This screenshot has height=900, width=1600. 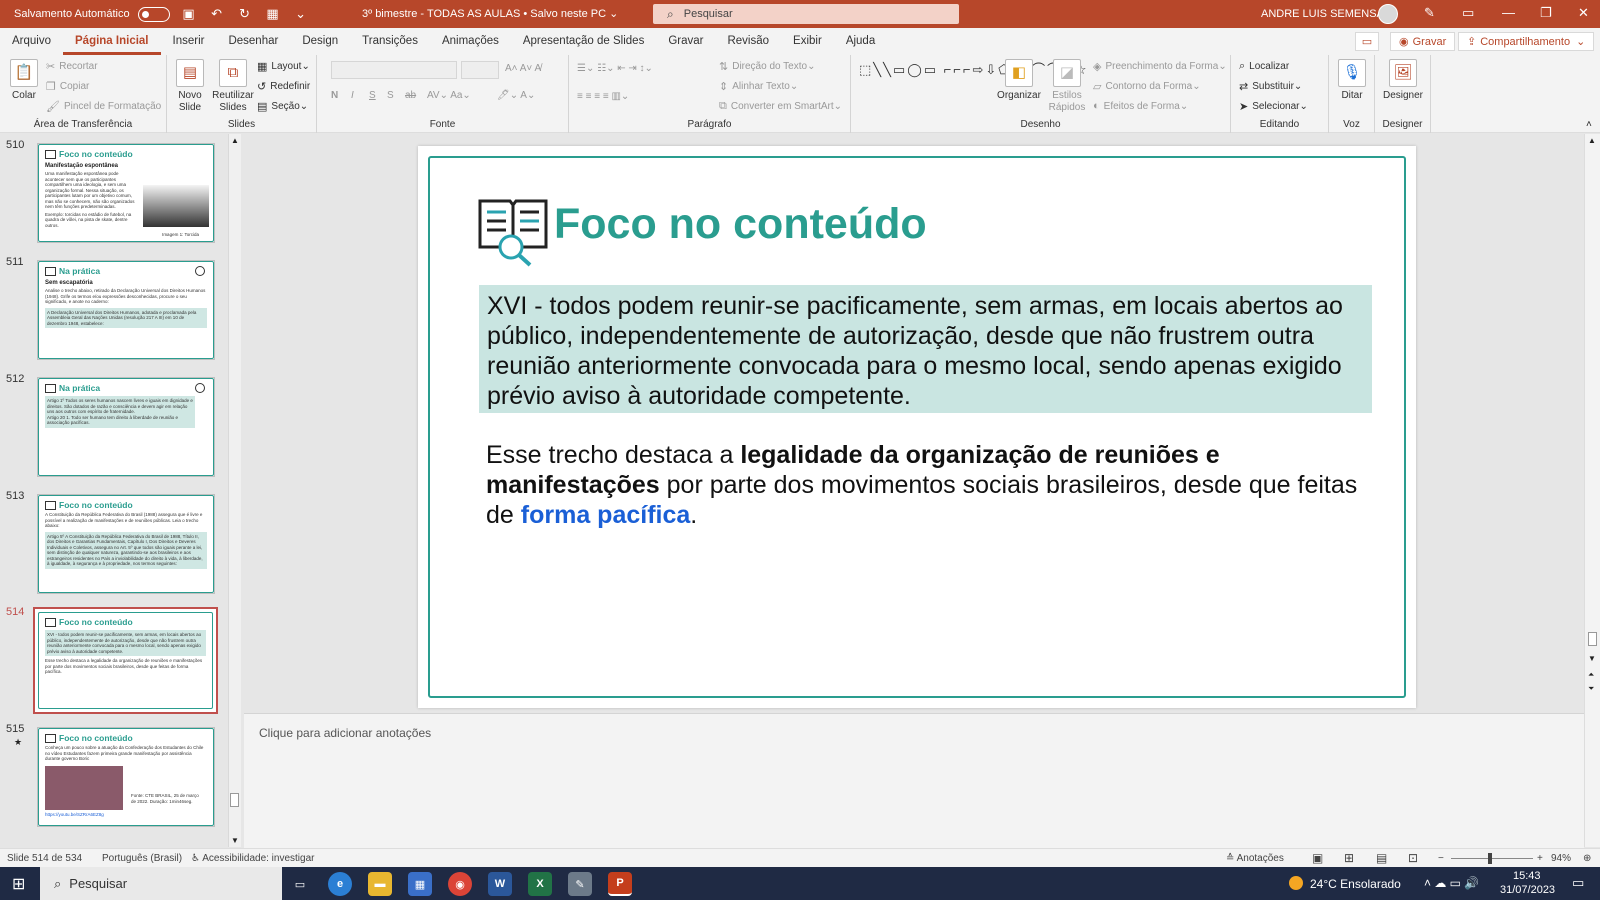 What do you see at coordinates (217, 14) in the screenshot?
I see `undo-icon: ↶` at bounding box center [217, 14].